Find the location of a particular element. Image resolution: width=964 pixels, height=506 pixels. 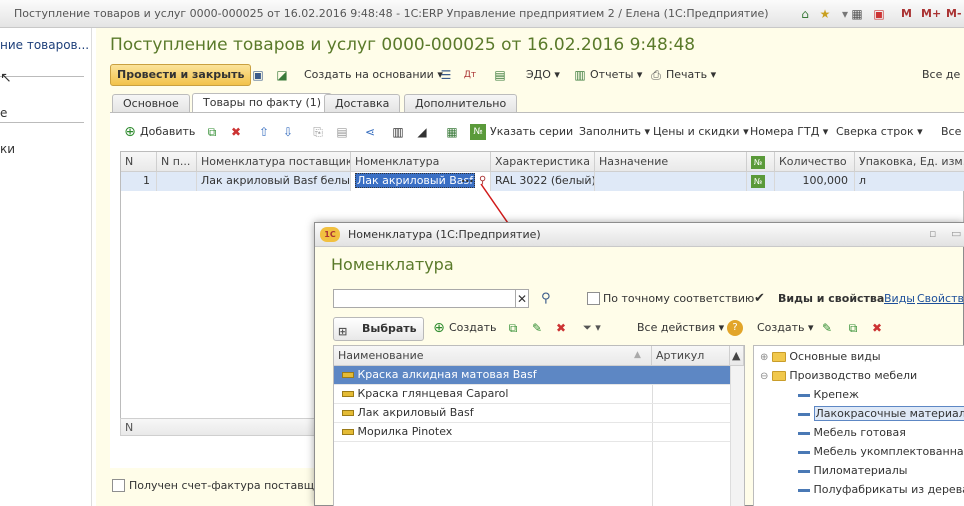

list-item: Краска алкидная матовая Basf is located at coordinates (532, 375).